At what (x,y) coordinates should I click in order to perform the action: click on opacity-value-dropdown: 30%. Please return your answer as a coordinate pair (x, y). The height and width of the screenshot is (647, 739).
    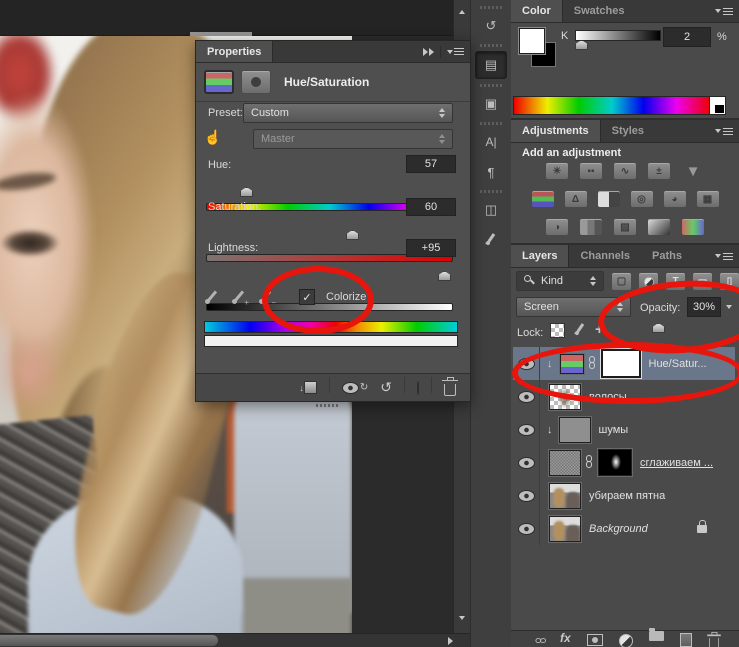
    Looking at the image, I should click on (704, 307).